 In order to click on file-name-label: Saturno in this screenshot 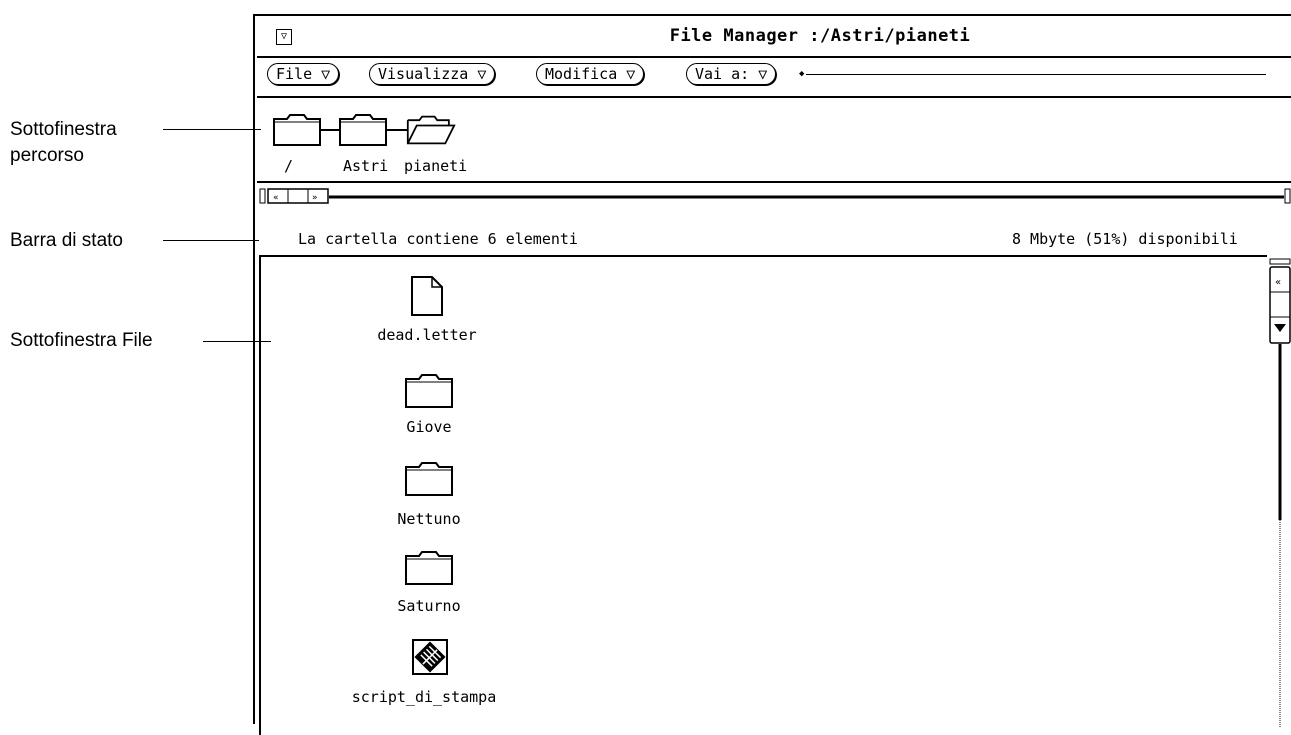, I will do `click(429, 606)`.